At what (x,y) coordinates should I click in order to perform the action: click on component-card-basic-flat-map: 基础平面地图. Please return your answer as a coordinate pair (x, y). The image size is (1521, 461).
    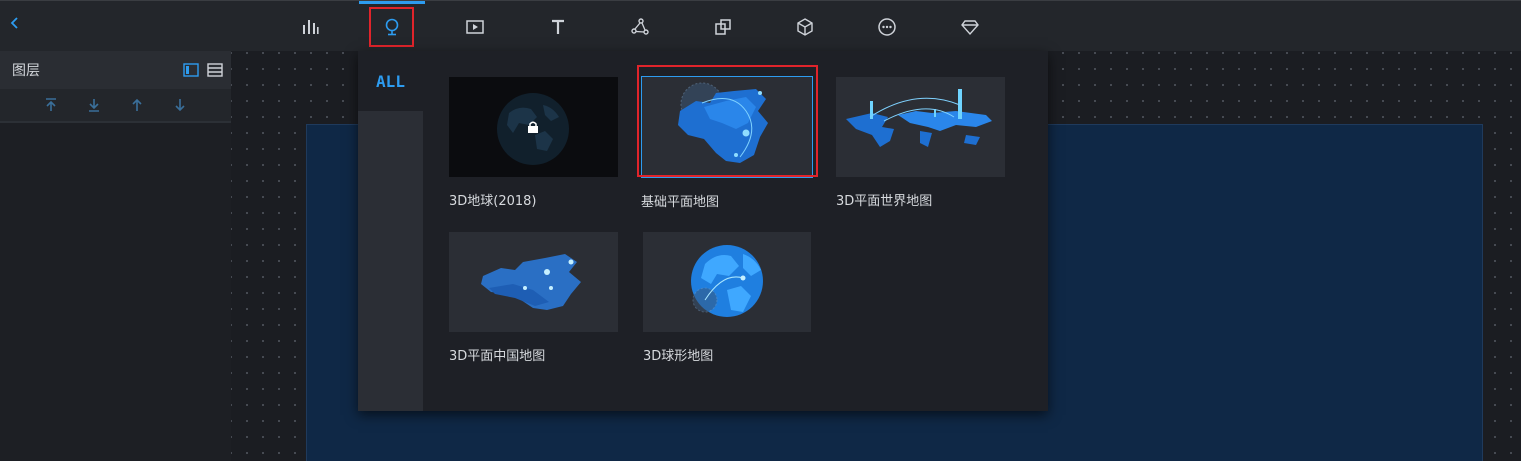
    Looking at the image, I should click on (727, 143).